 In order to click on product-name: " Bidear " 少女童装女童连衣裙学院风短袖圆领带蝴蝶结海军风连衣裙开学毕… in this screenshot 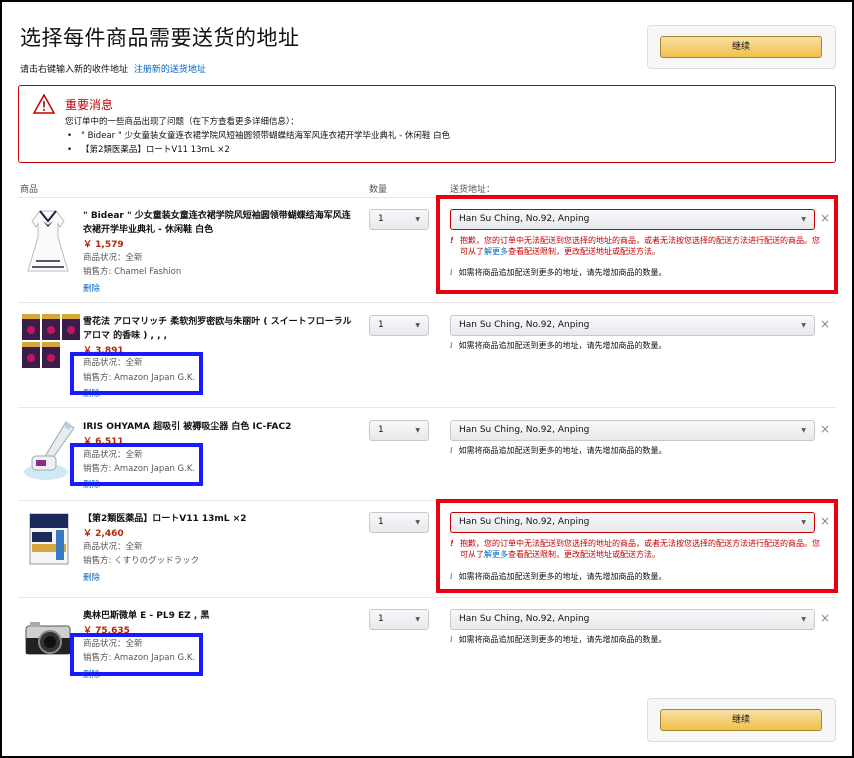, I will do `click(218, 223)`.